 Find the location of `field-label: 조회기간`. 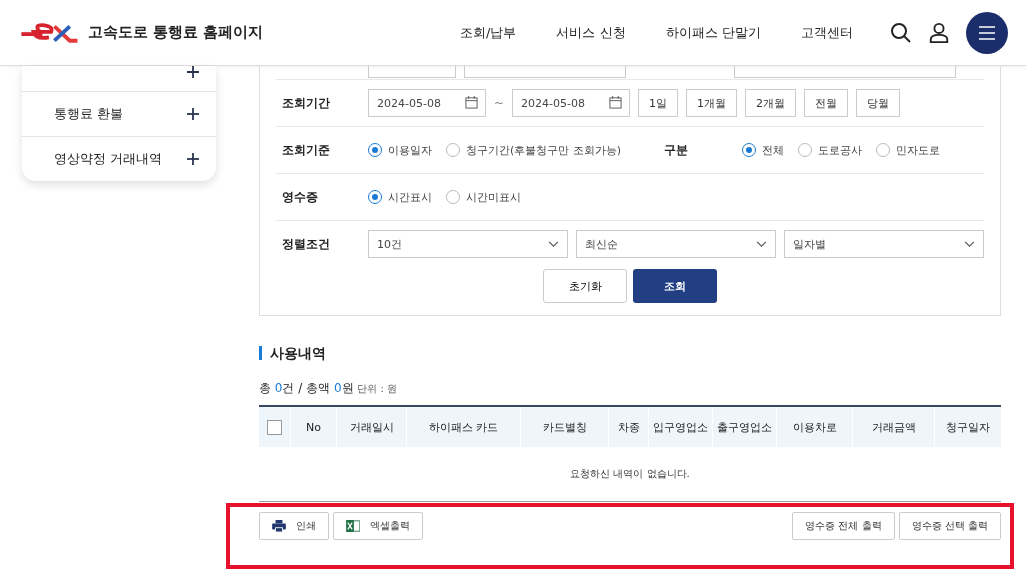

field-label: 조회기간 is located at coordinates (306, 103).